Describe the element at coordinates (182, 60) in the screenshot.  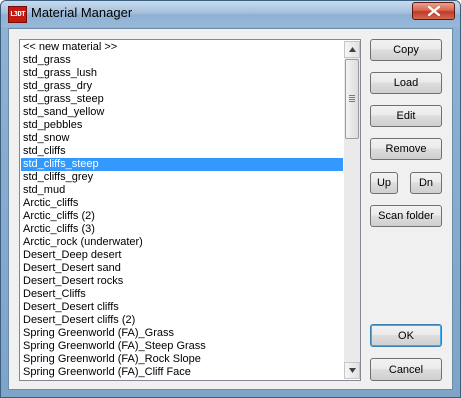
I see `material-list-item: std_grass` at that location.